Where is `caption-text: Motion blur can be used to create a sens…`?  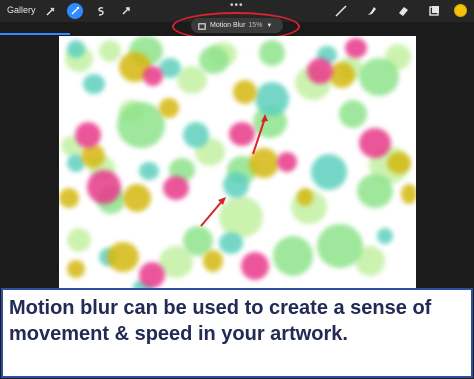 caption-text: Motion blur can be used to create a sens… is located at coordinates (220, 321).